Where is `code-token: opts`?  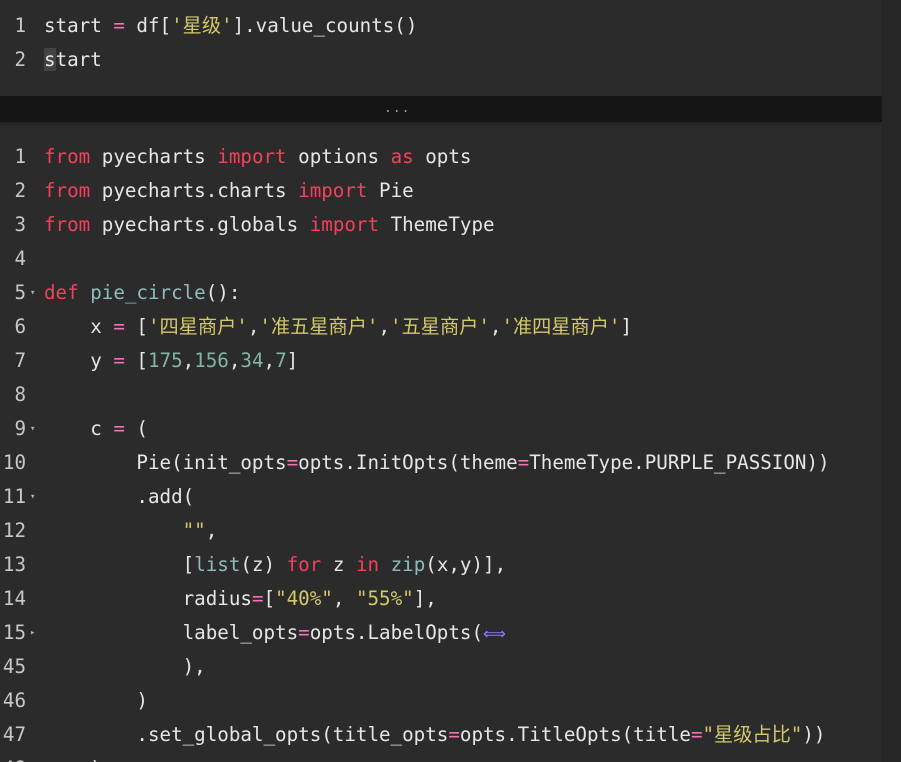
code-token: opts is located at coordinates (442, 156).